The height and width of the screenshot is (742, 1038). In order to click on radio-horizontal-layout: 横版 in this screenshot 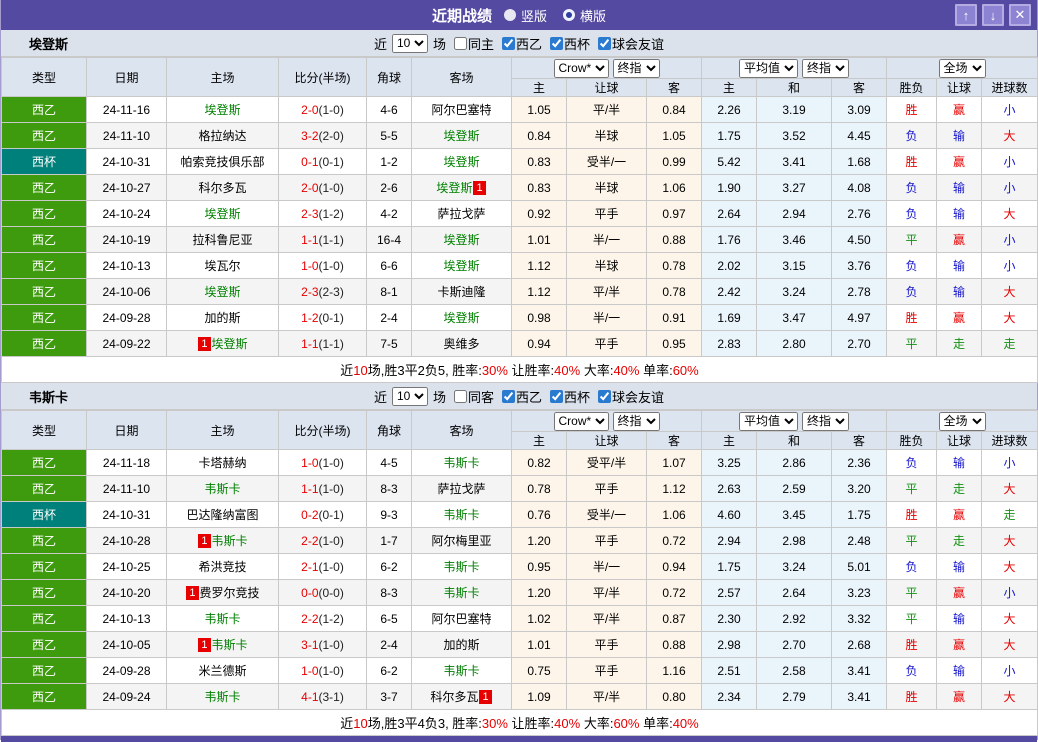, I will do `click(584, 15)`.